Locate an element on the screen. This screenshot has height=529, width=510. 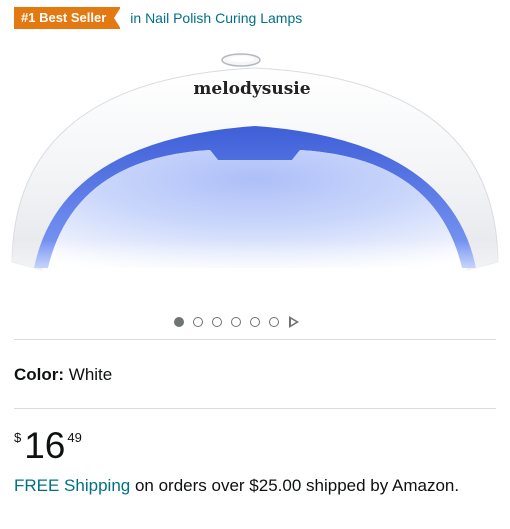
image-carousel-indicators is located at coordinates (236, 322).